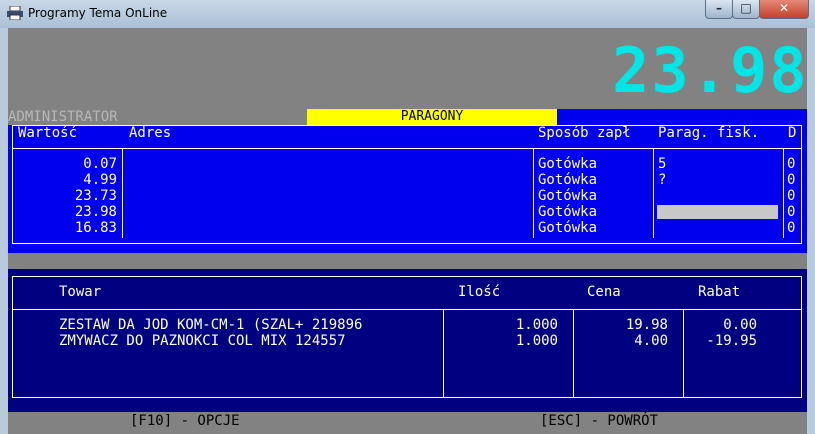  Describe the element at coordinates (407, 228) in the screenshot. I see `table-row: 16.83 Gotówka 0` at that location.